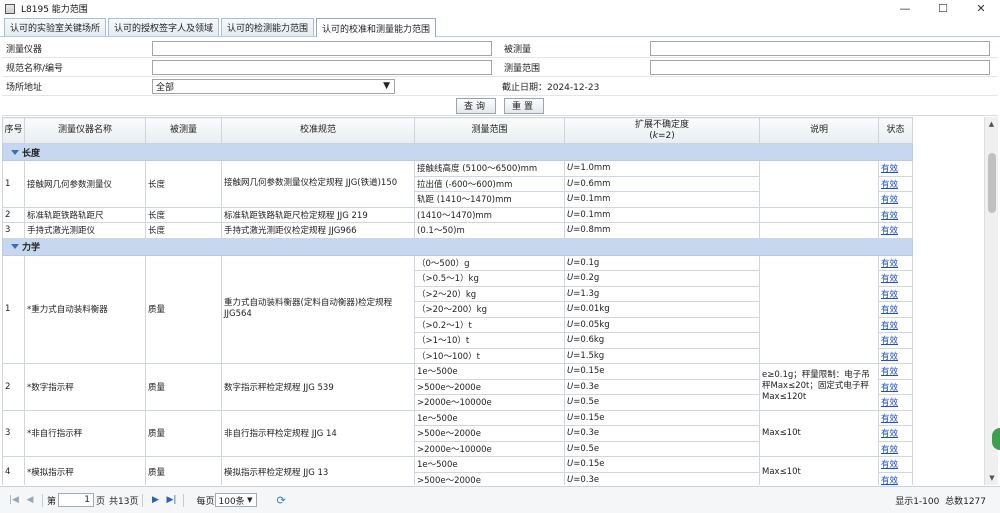  Describe the element at coordinates (661, 124) in the screenshot. I see `unc-header-line1: 扩展不确定度` at that location.